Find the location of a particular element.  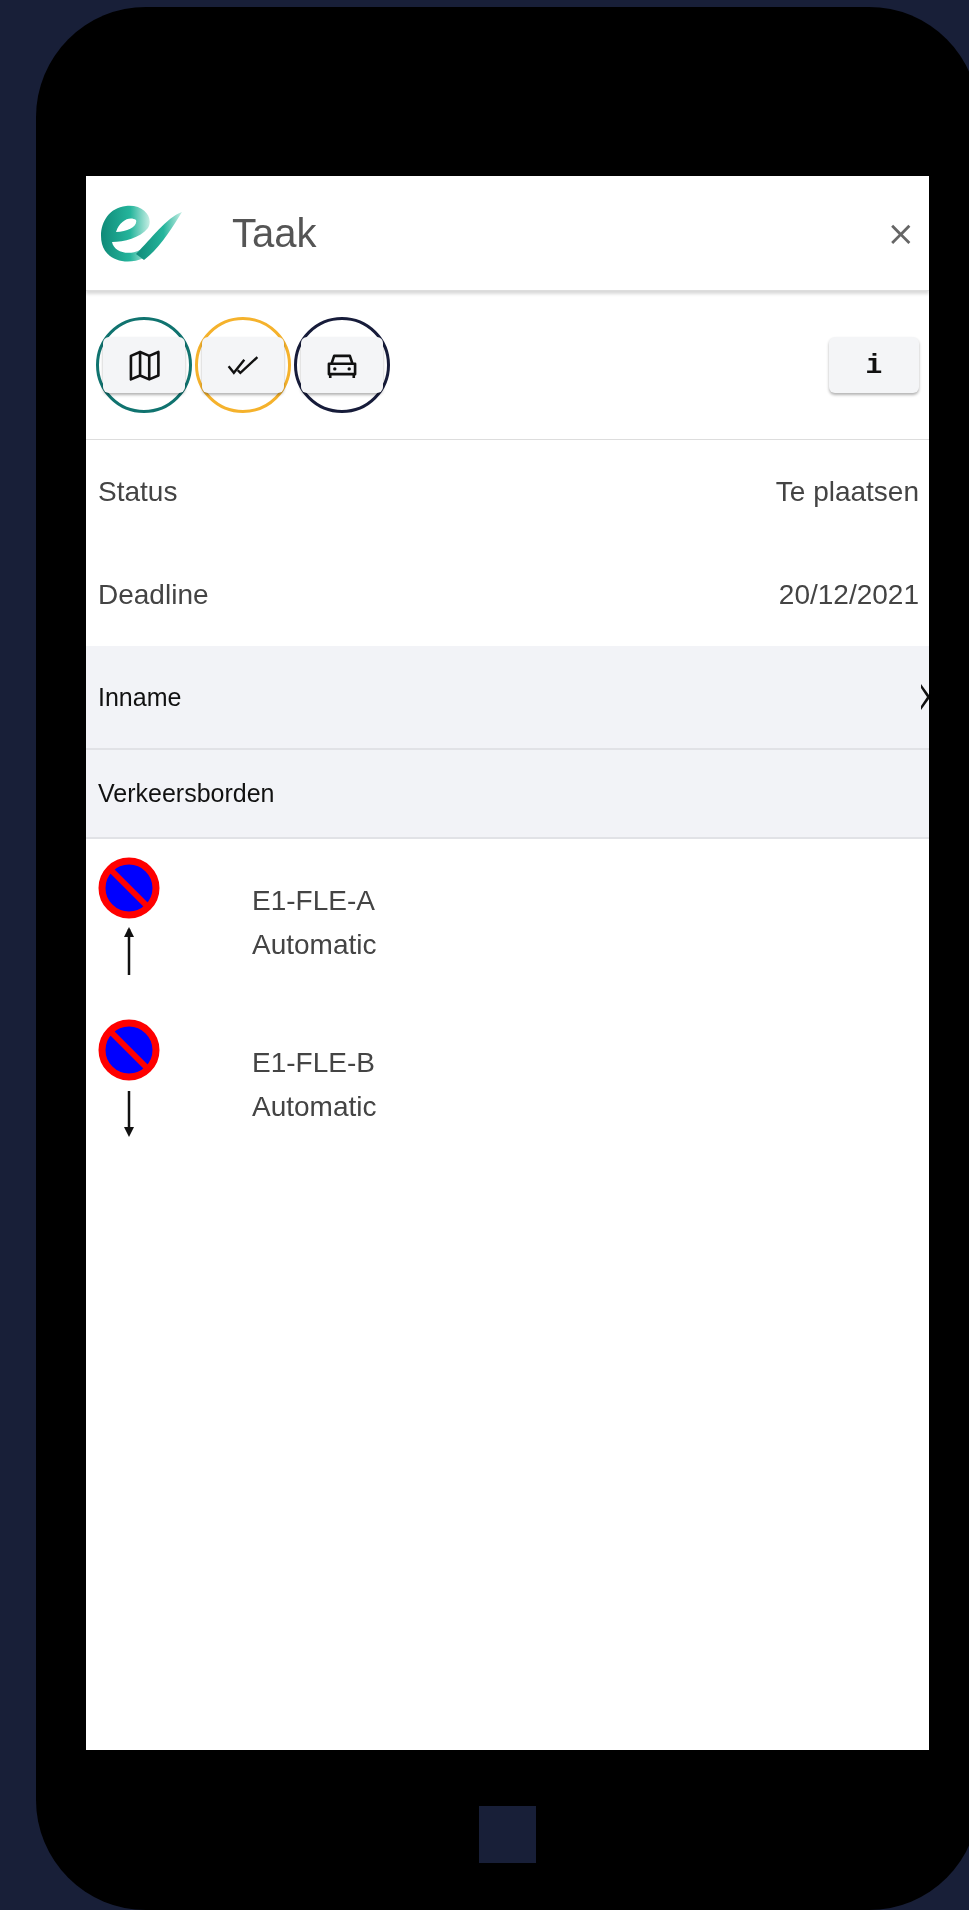

sign-code: E1-FLE-B is located at coordinates (314, 1063).